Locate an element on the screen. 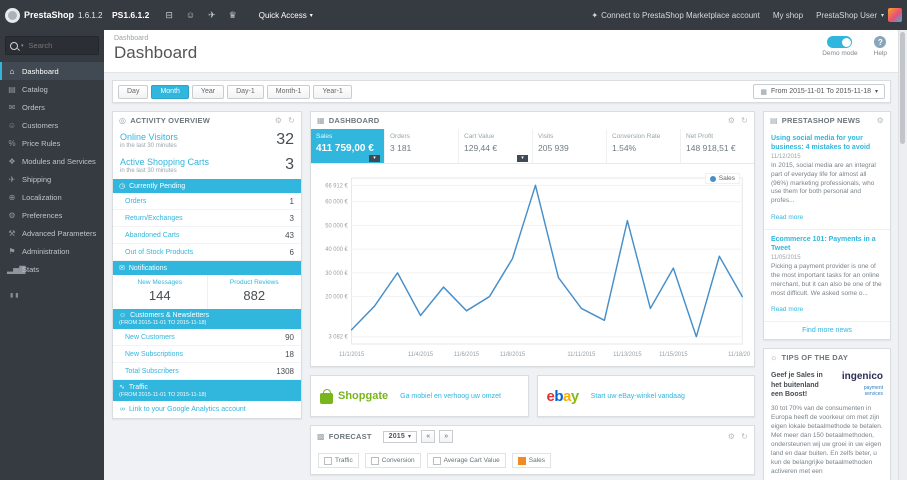  kpi-net-profit: Net Profit 148 918,51 € is located at coordinates (717, 146).